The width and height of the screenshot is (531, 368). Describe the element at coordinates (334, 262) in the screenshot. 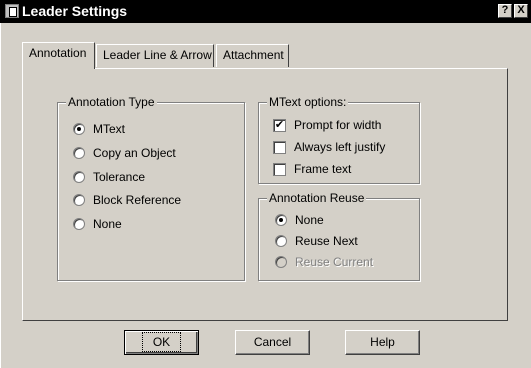

I see `radio-label: Reuse Current` at that location.